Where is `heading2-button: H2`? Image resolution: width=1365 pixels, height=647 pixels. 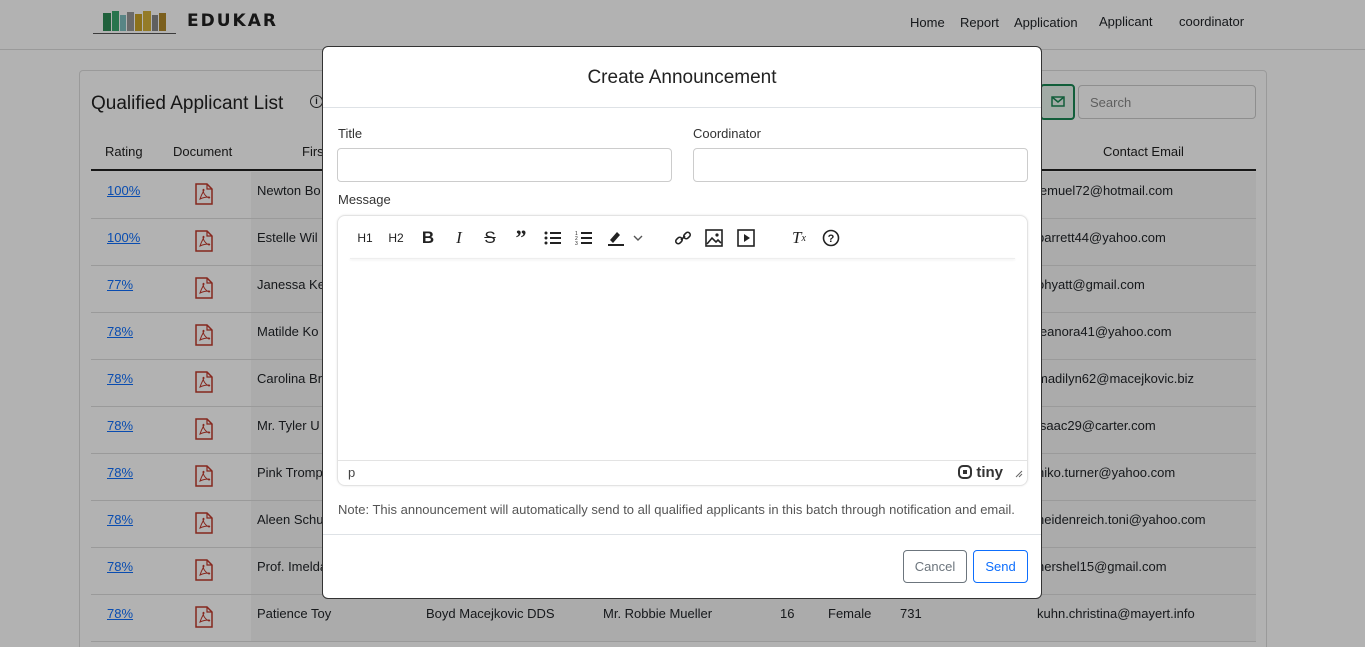 heading2-button: H2 is located at coordinates (396, 238).